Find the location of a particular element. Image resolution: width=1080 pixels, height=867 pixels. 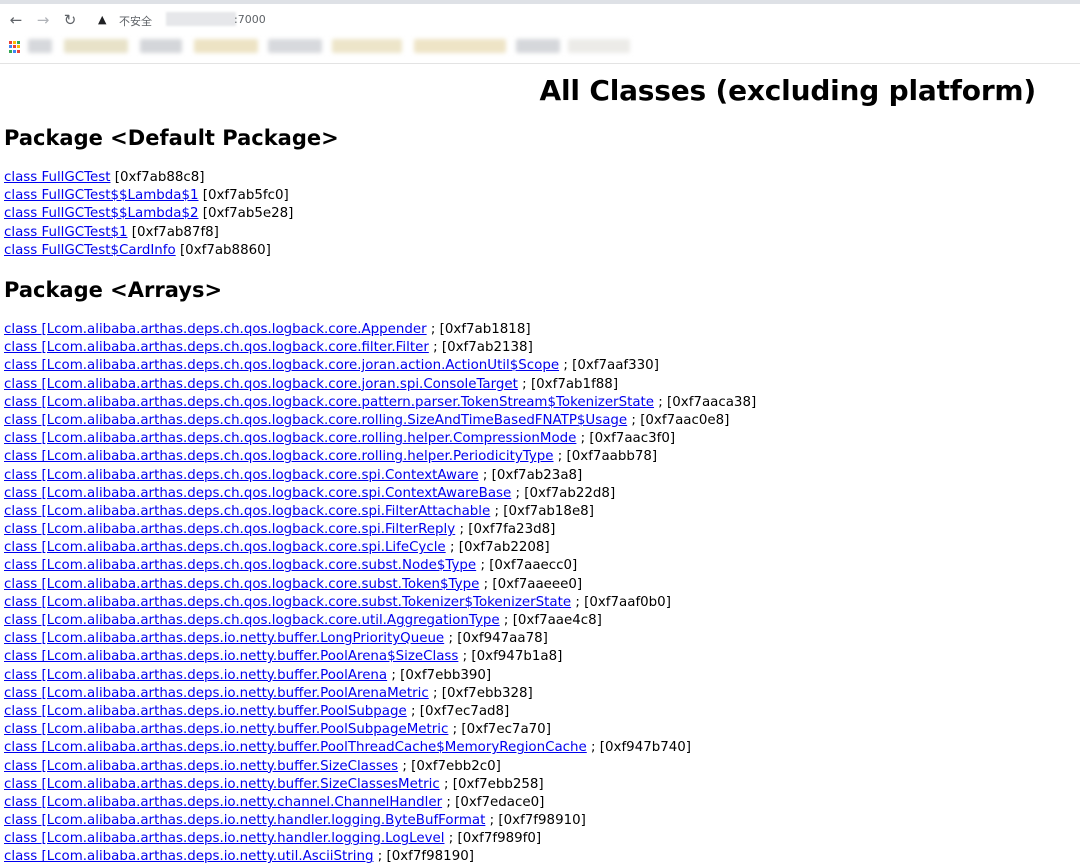

class-list-item: class FullGCTest$1 [0xf7ab87f8] is located at coordinates (148, 233).